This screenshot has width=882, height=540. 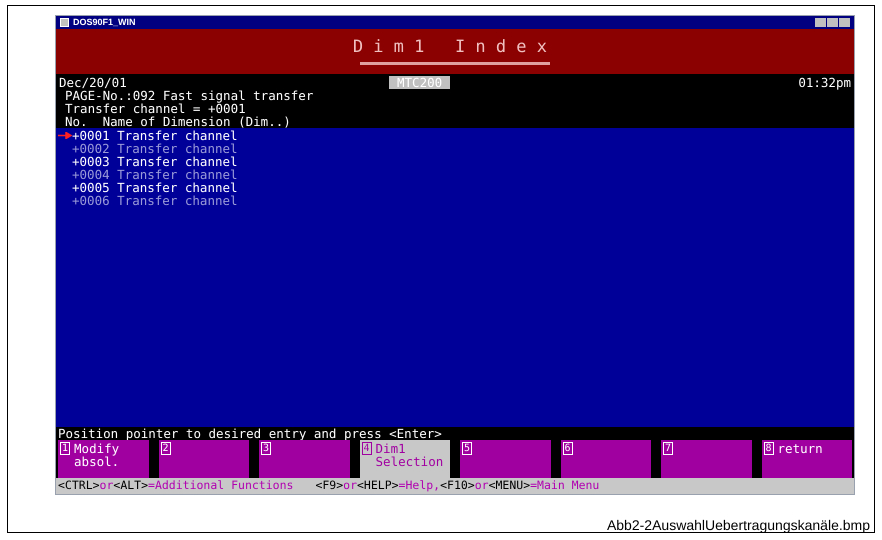 What do you see at coordinates (820, 22) in the screenshot?
I see `minimize-button` at bounding box center [820, 22].